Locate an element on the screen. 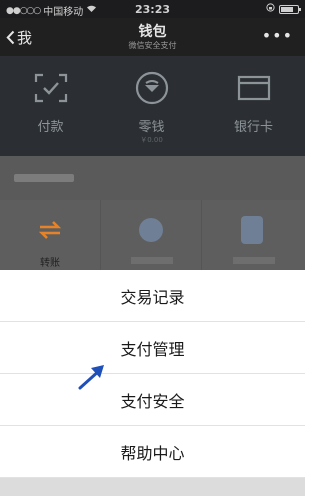 The image size is (320, 496). service-transfer: 转账 is located at coordinates (50, 235).